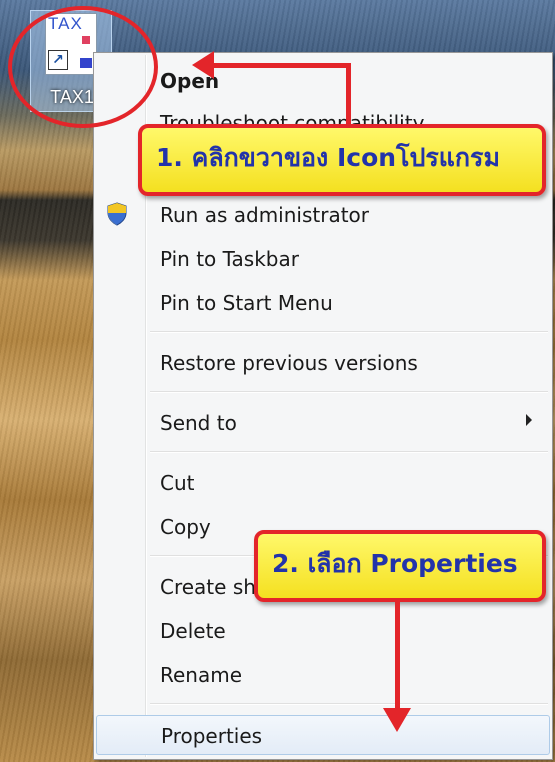 This screenshot has height=762, width=555. I want to click on callout-step-2: 2. เลือก Properties, so click(400, 566).